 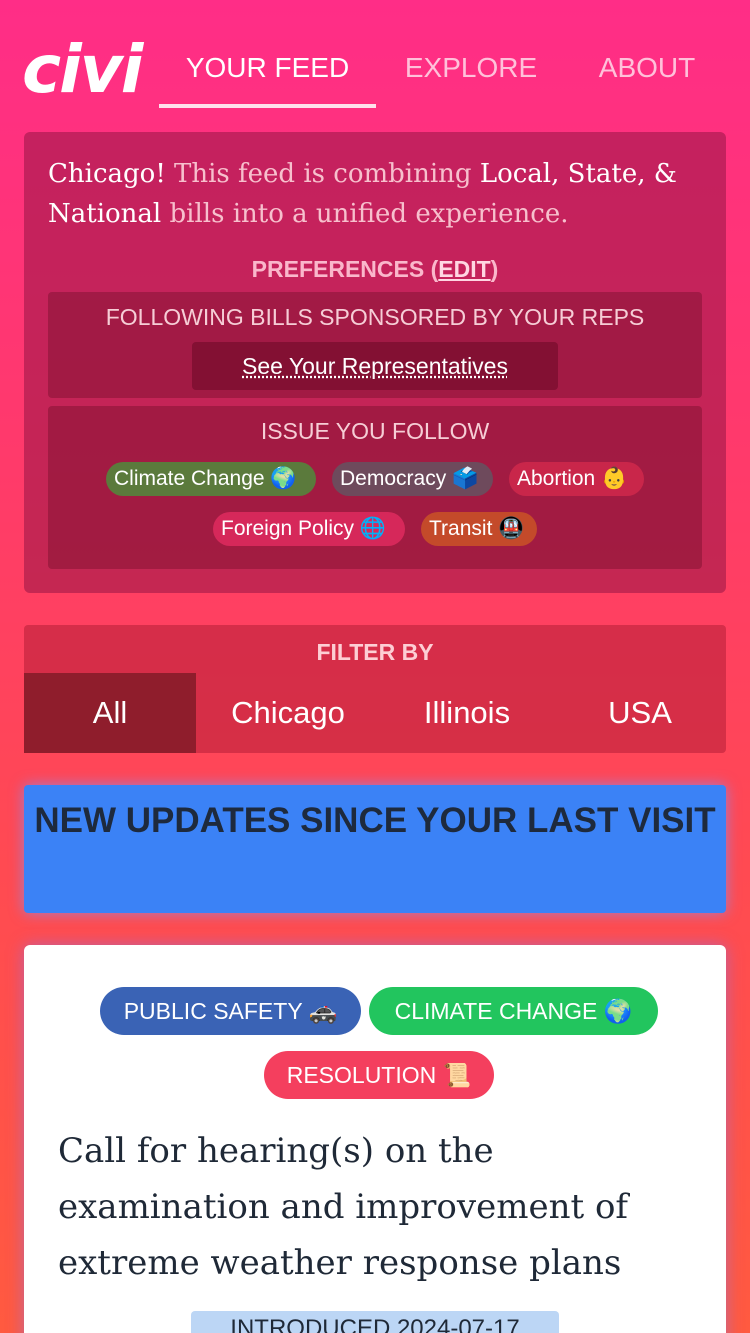 I want to click on issue-chip-transit: Transit 🚇, so click(x=479, y=529).